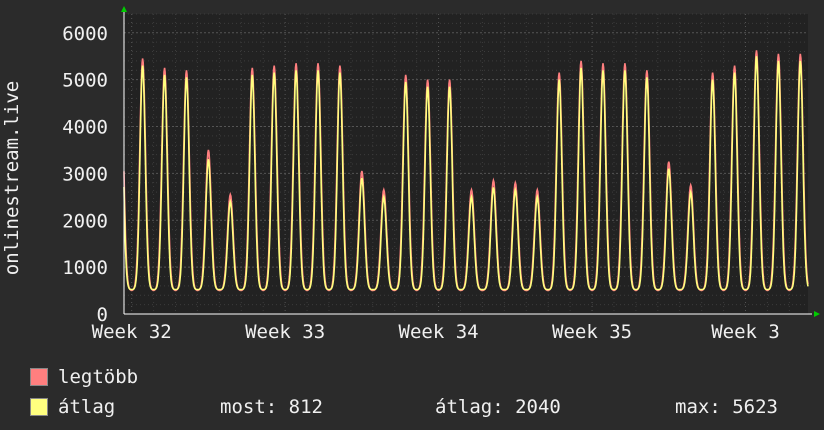 This screenshot has width=824, height=430. Describe the element at coordinates (745, 332) in the screenshot. I see `x-tick-label: Week 3` at that location.